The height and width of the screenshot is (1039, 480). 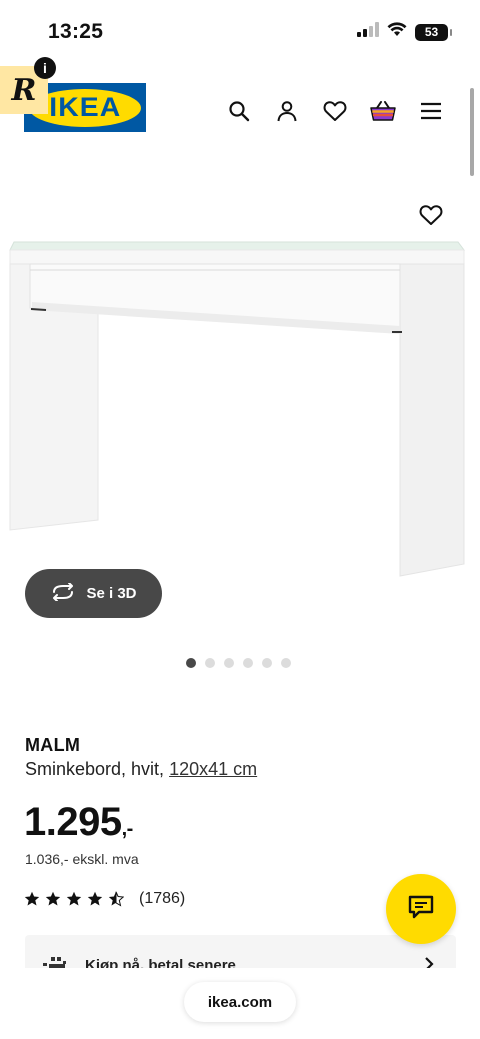 I want to click on price-value: 1.295, so click(x=73, y=822).